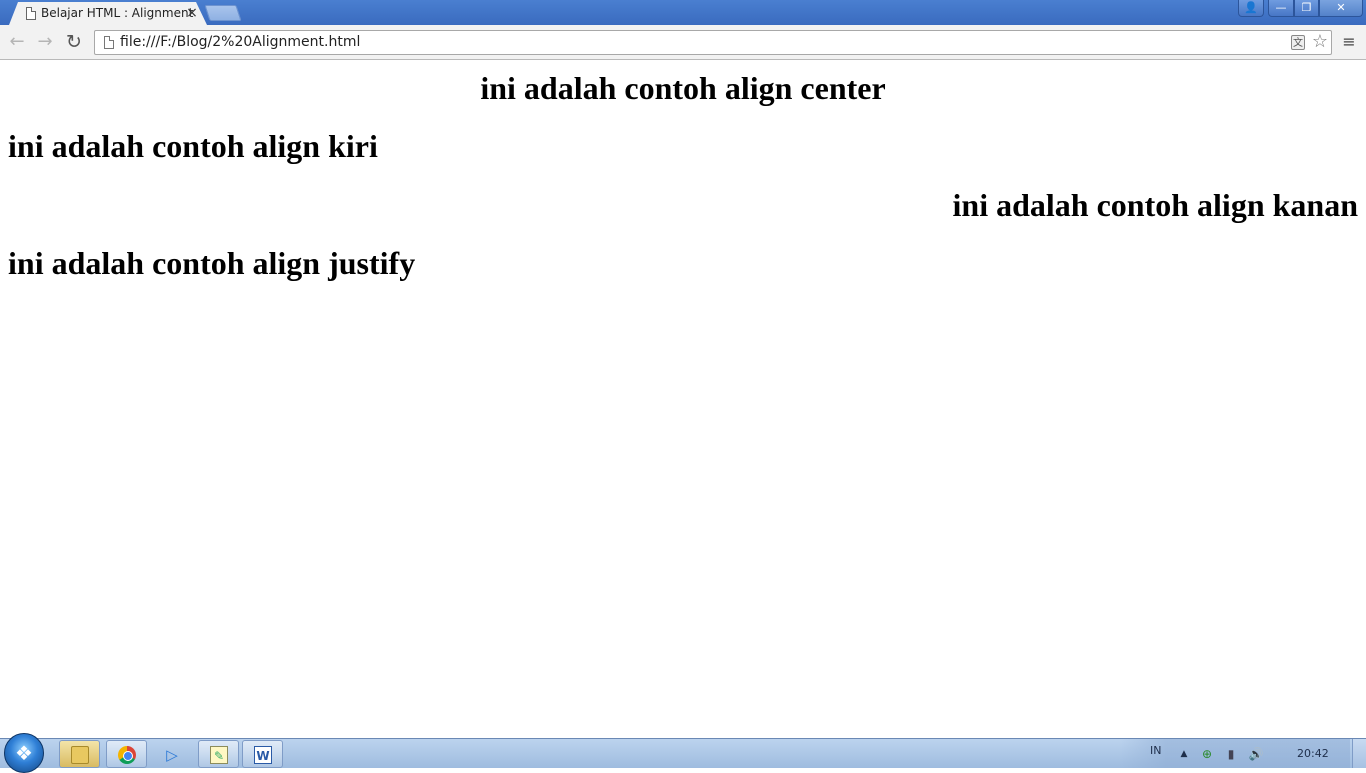  What do you see at coordinates (713, 42) in the screenshot?
I see `address-bar: file:///F:/Blog/2%20Alignment.html 文 ☆` at bounding box center [713, 42].